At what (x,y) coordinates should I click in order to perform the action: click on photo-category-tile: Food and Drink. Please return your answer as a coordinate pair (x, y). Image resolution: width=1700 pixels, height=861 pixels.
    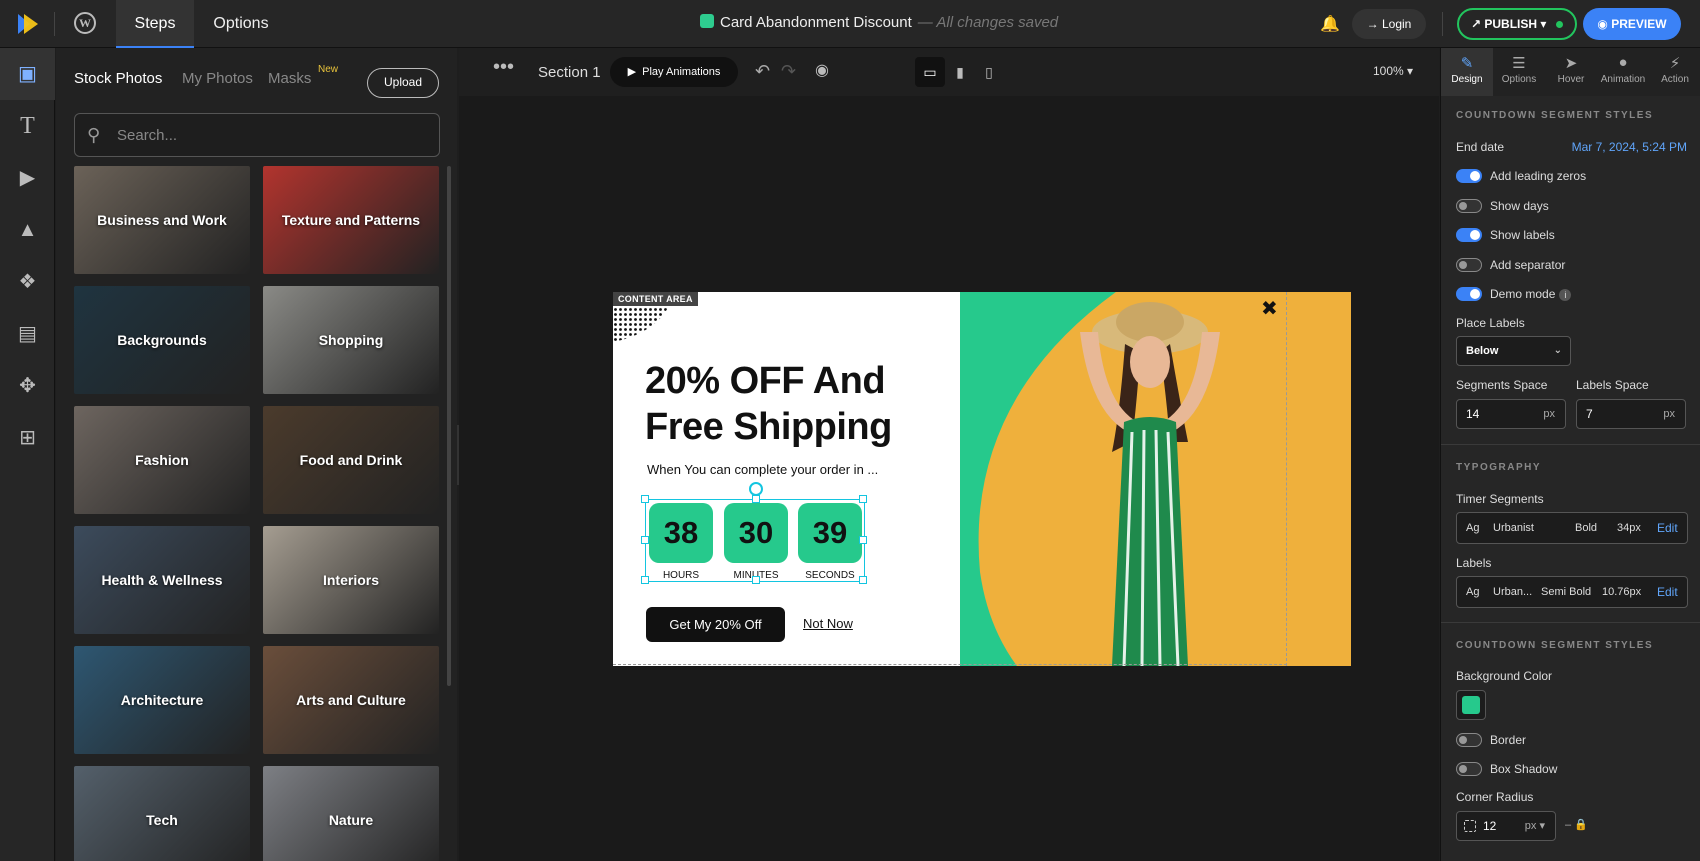
    Looking at the image, I should click on (351, 460).